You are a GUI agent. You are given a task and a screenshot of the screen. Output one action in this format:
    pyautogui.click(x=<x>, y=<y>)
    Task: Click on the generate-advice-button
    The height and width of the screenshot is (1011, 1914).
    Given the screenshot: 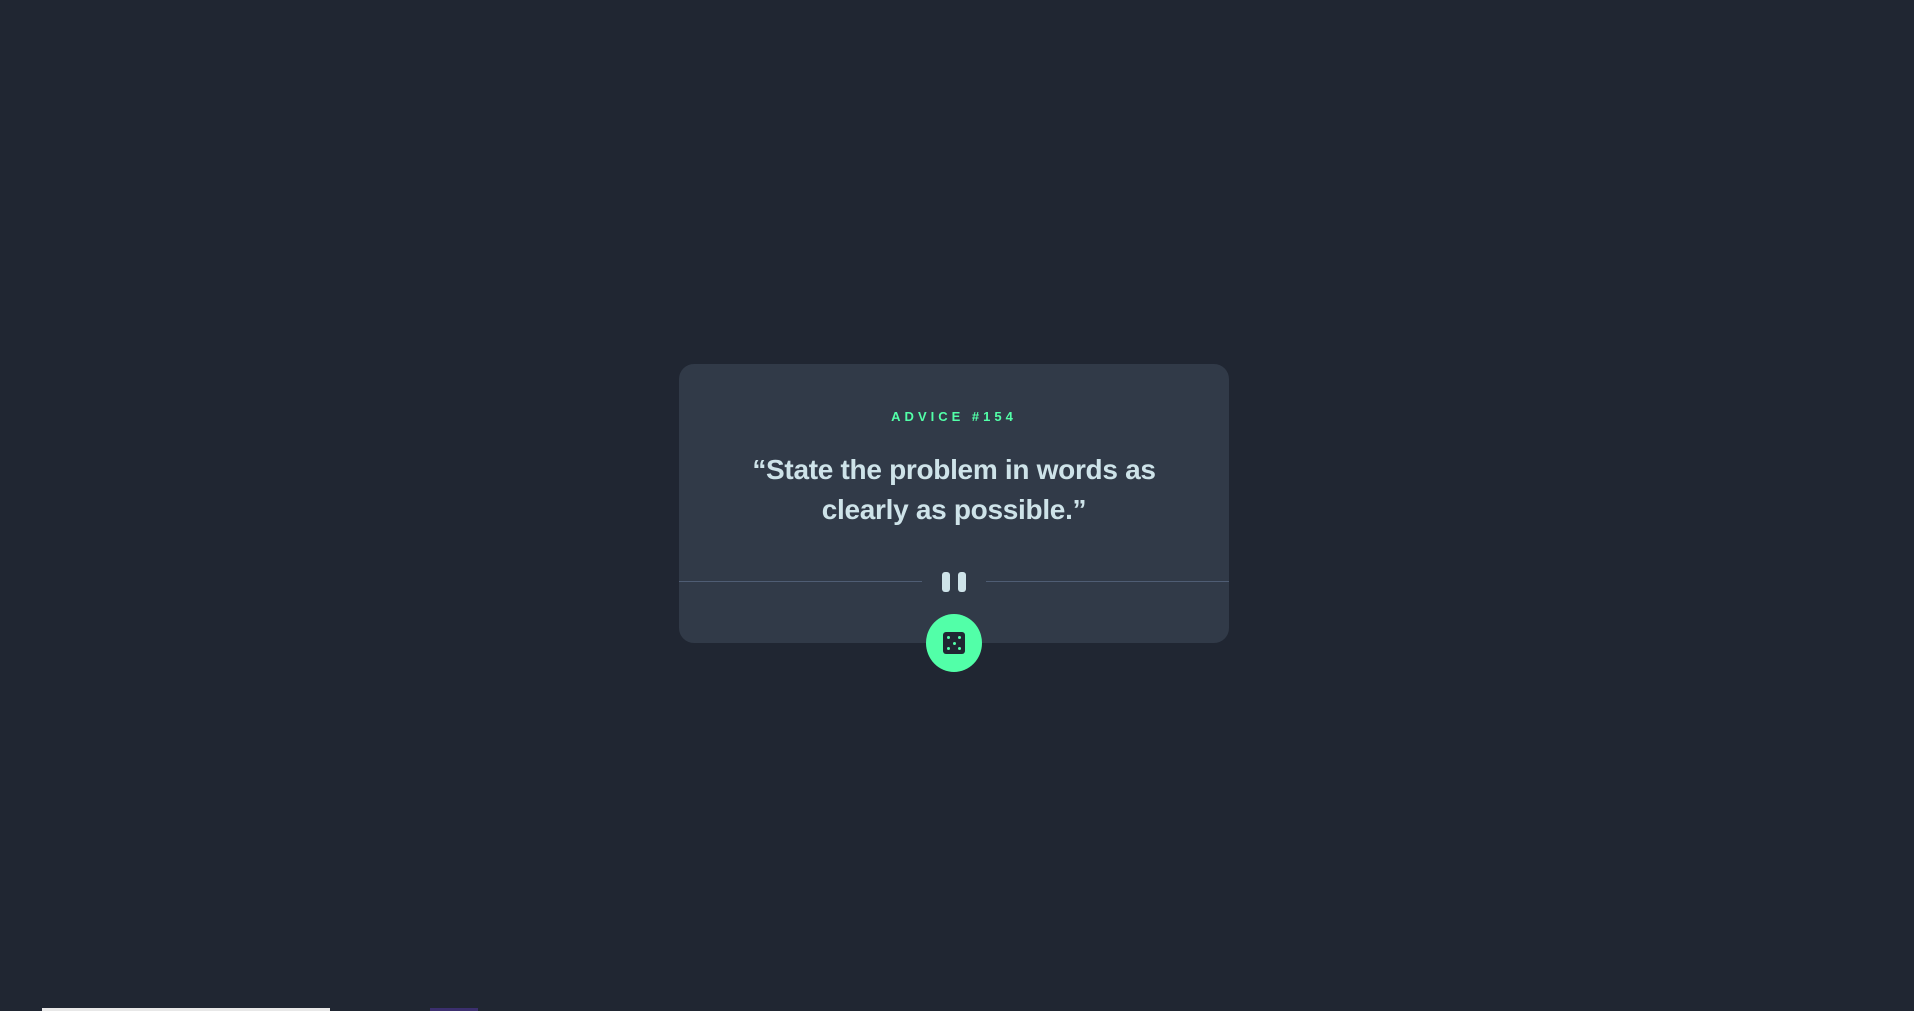 What is the action you would take?
    pyautogui.click(x=954, y=643)
    